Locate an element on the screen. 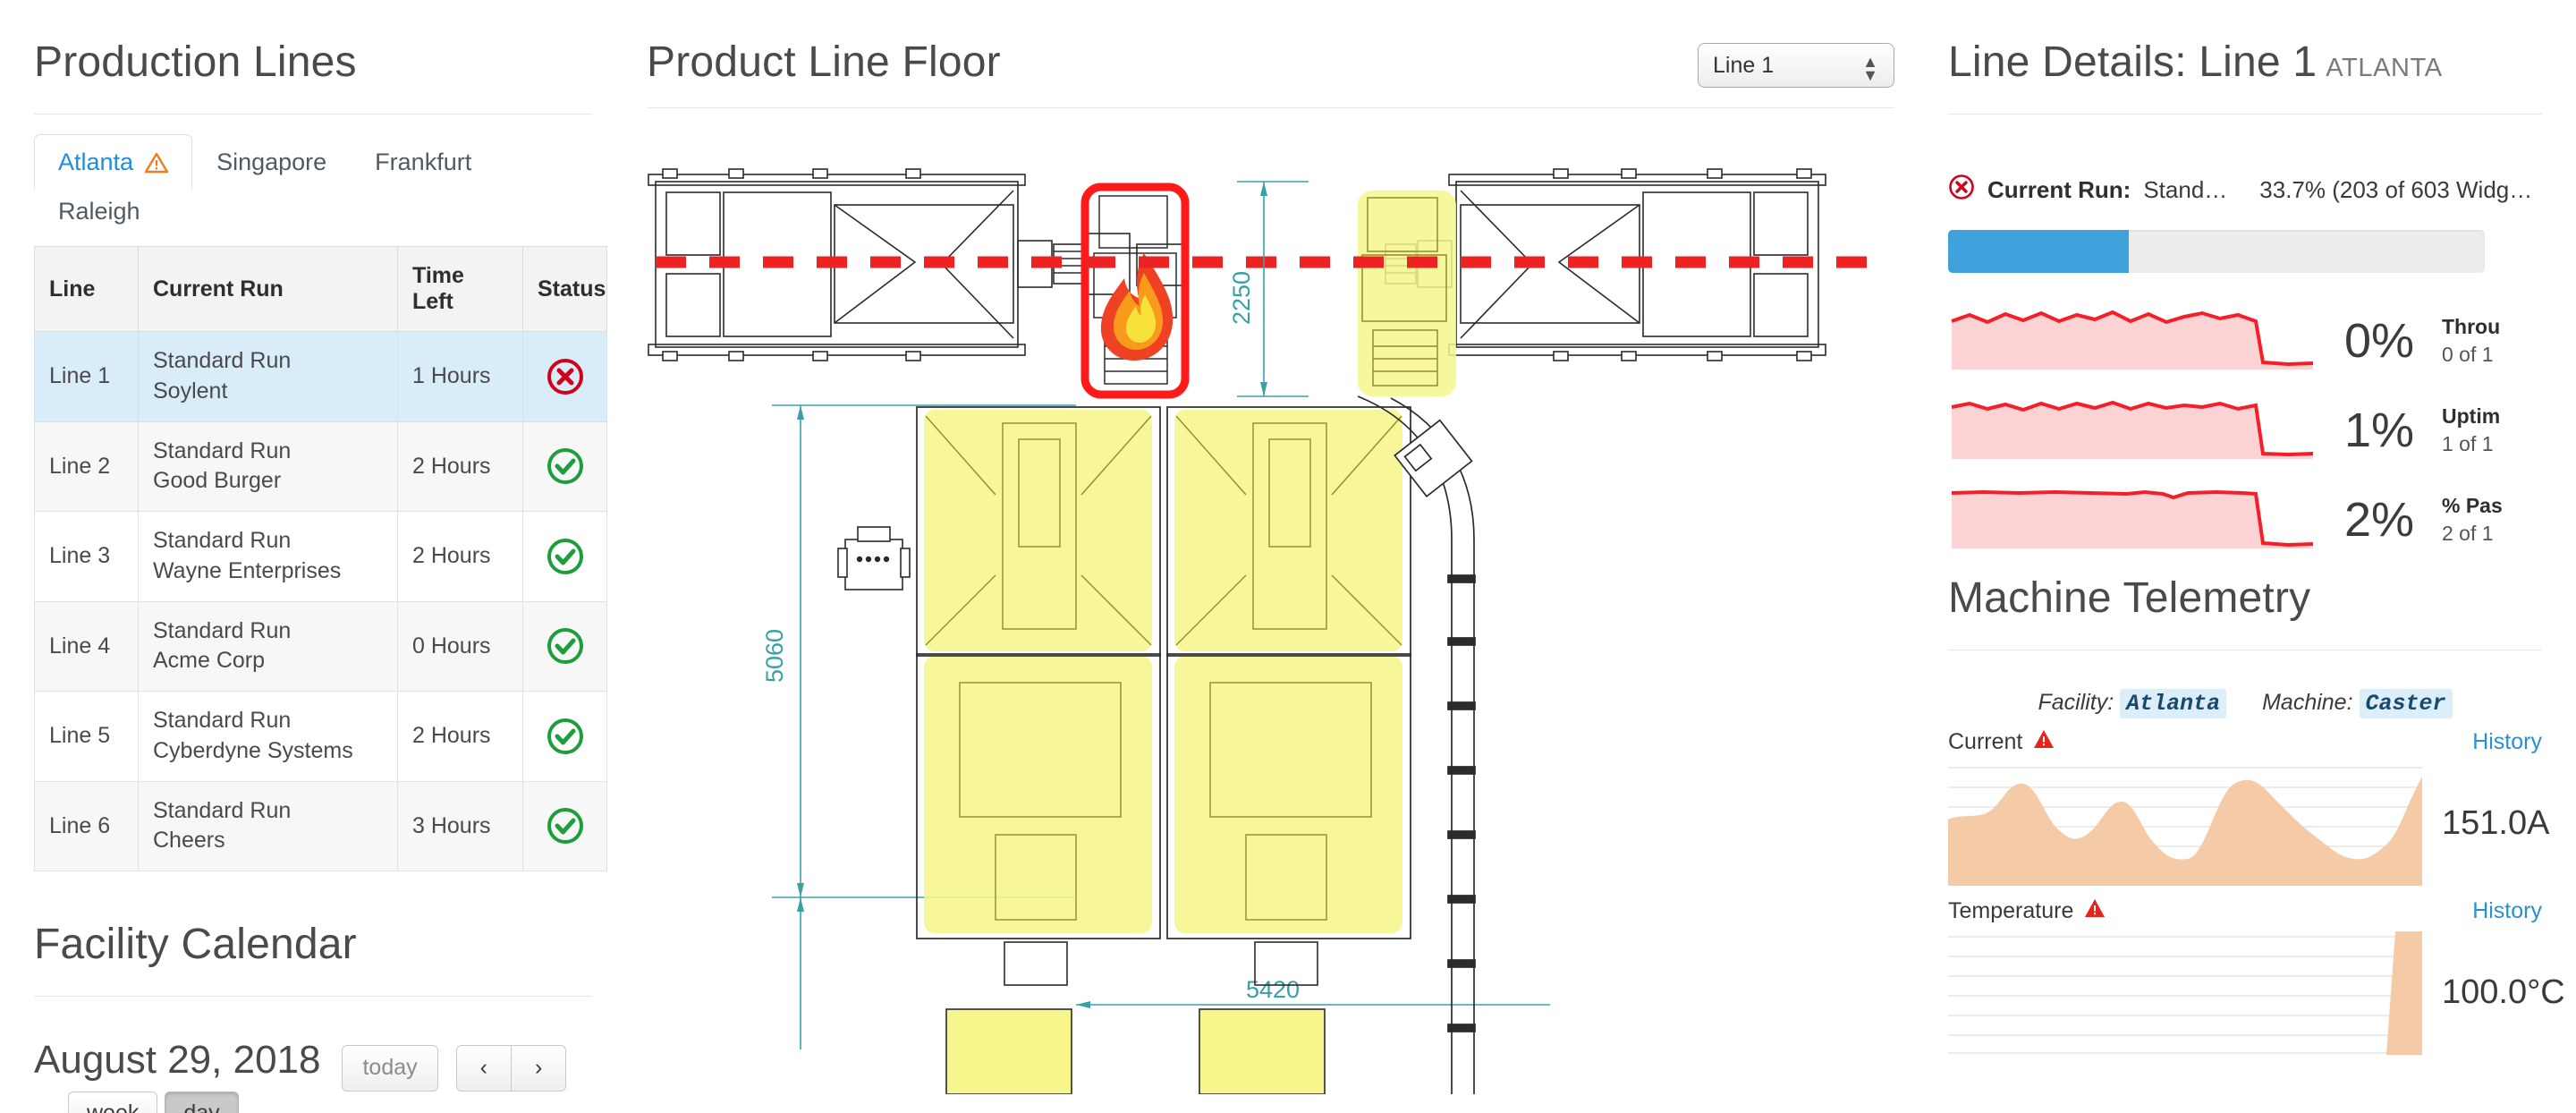 The width and height of the screenshot is (2576, 1113). line-details-divider is located at coordinates (2245, 114).